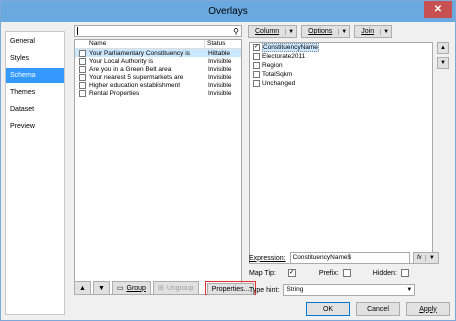  Describe the element at coordinates (419, 258) in the screenshot. I see `fx-icon: fx` at that location.